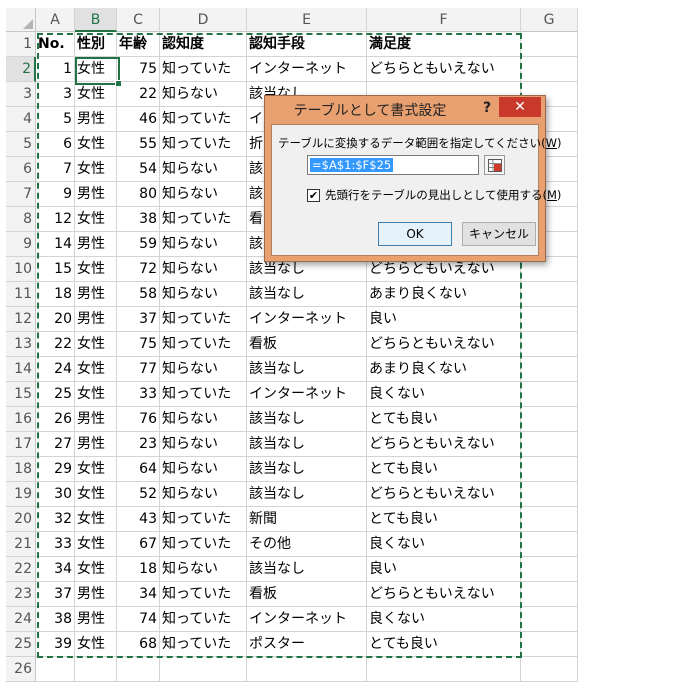 The height and width of the screenshot is (688, 698). What do you see at coordinates (203, 569) in the screenshot?
I see `cell-d22: 知らない` at bounding box center [203, 569].